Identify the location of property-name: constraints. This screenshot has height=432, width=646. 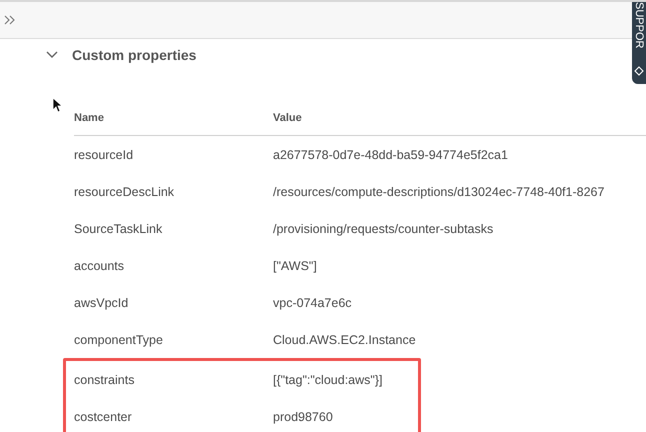
(105, 379).